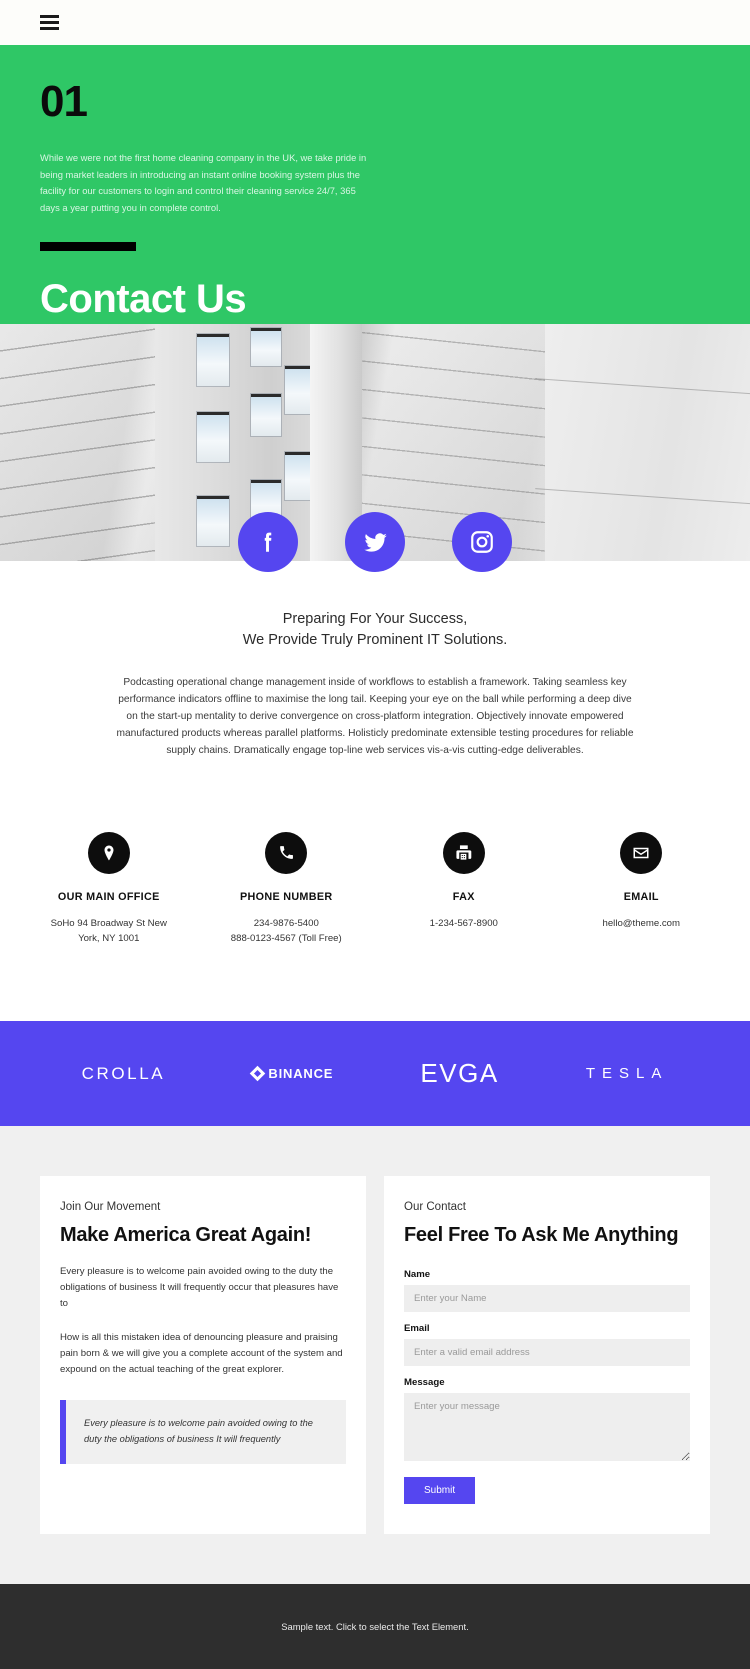  I want to click on contact-title: EMAIL, so click(641, 896).